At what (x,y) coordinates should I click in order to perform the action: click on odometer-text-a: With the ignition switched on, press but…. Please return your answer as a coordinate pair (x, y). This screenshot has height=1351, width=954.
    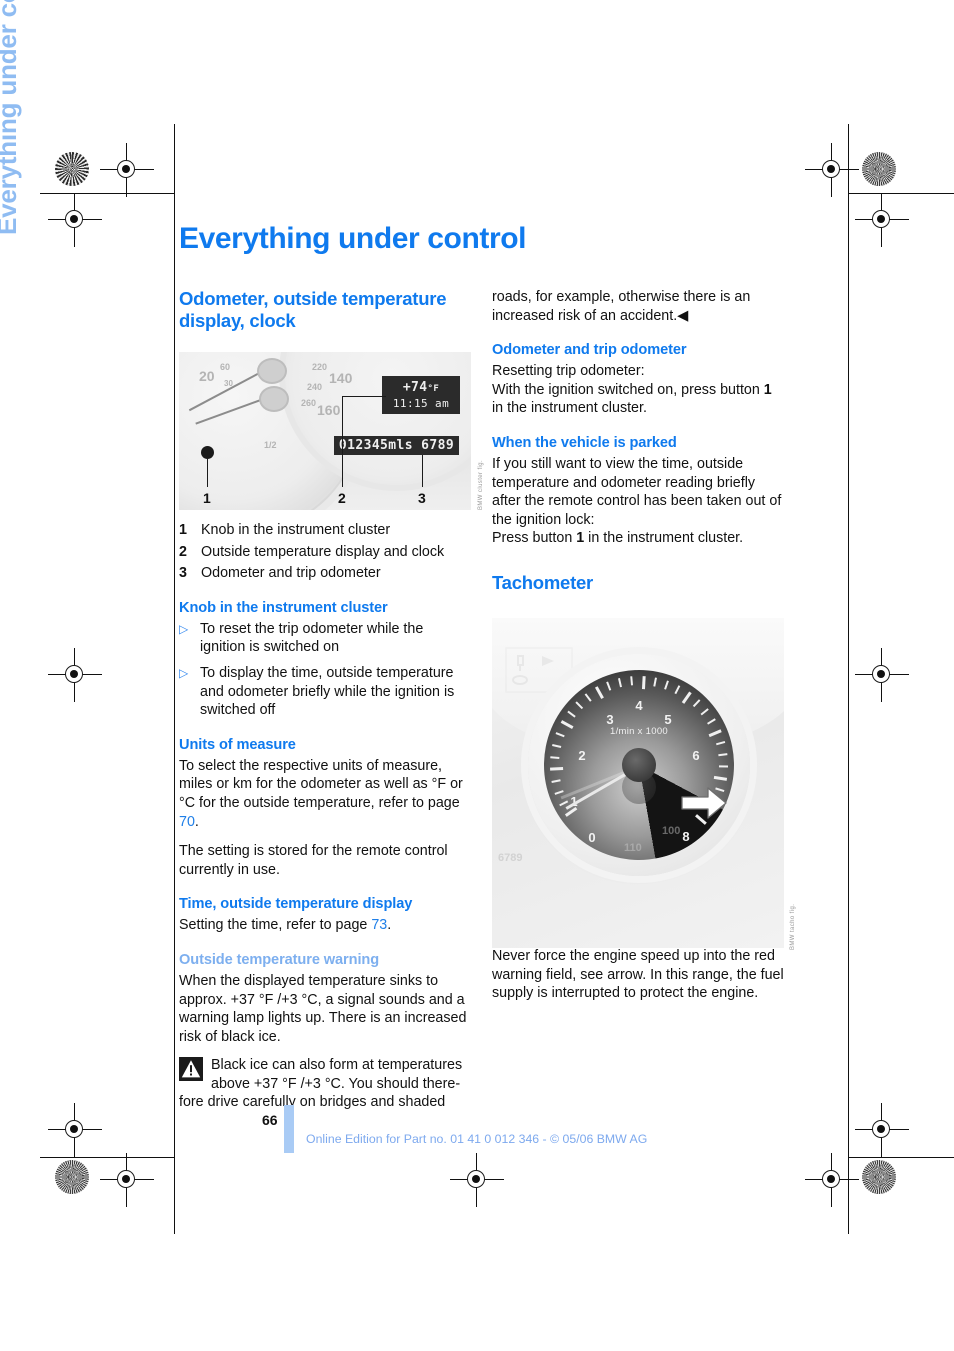
    Looking at the image, I should click on (628, 389).